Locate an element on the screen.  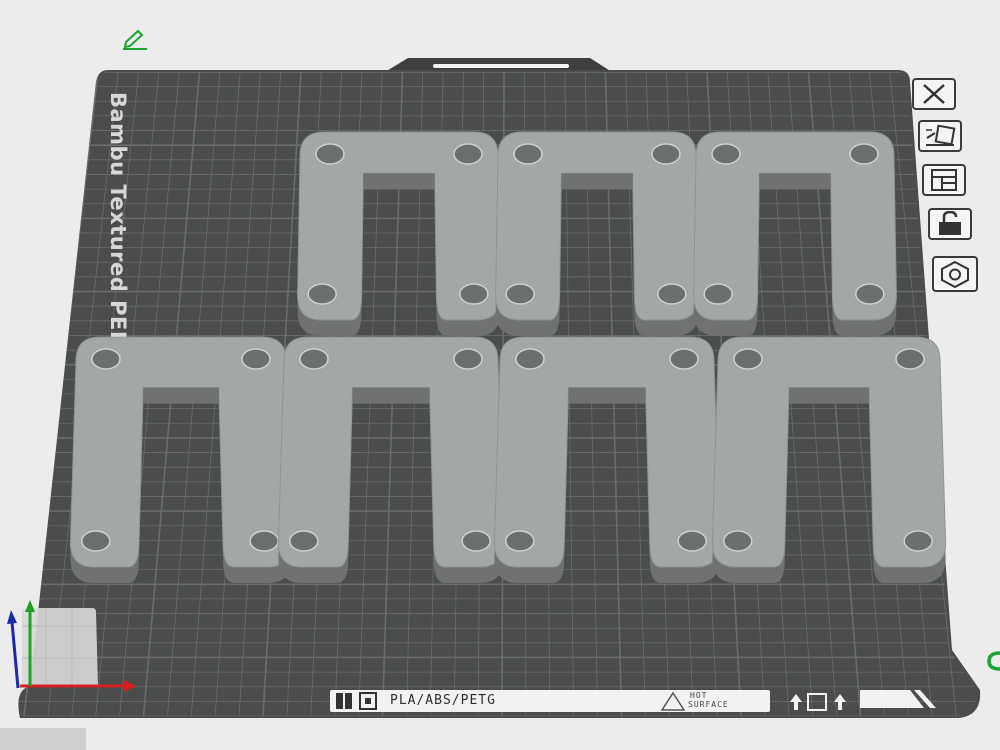
bottom-left-panel is located at coordinates (43, 739).